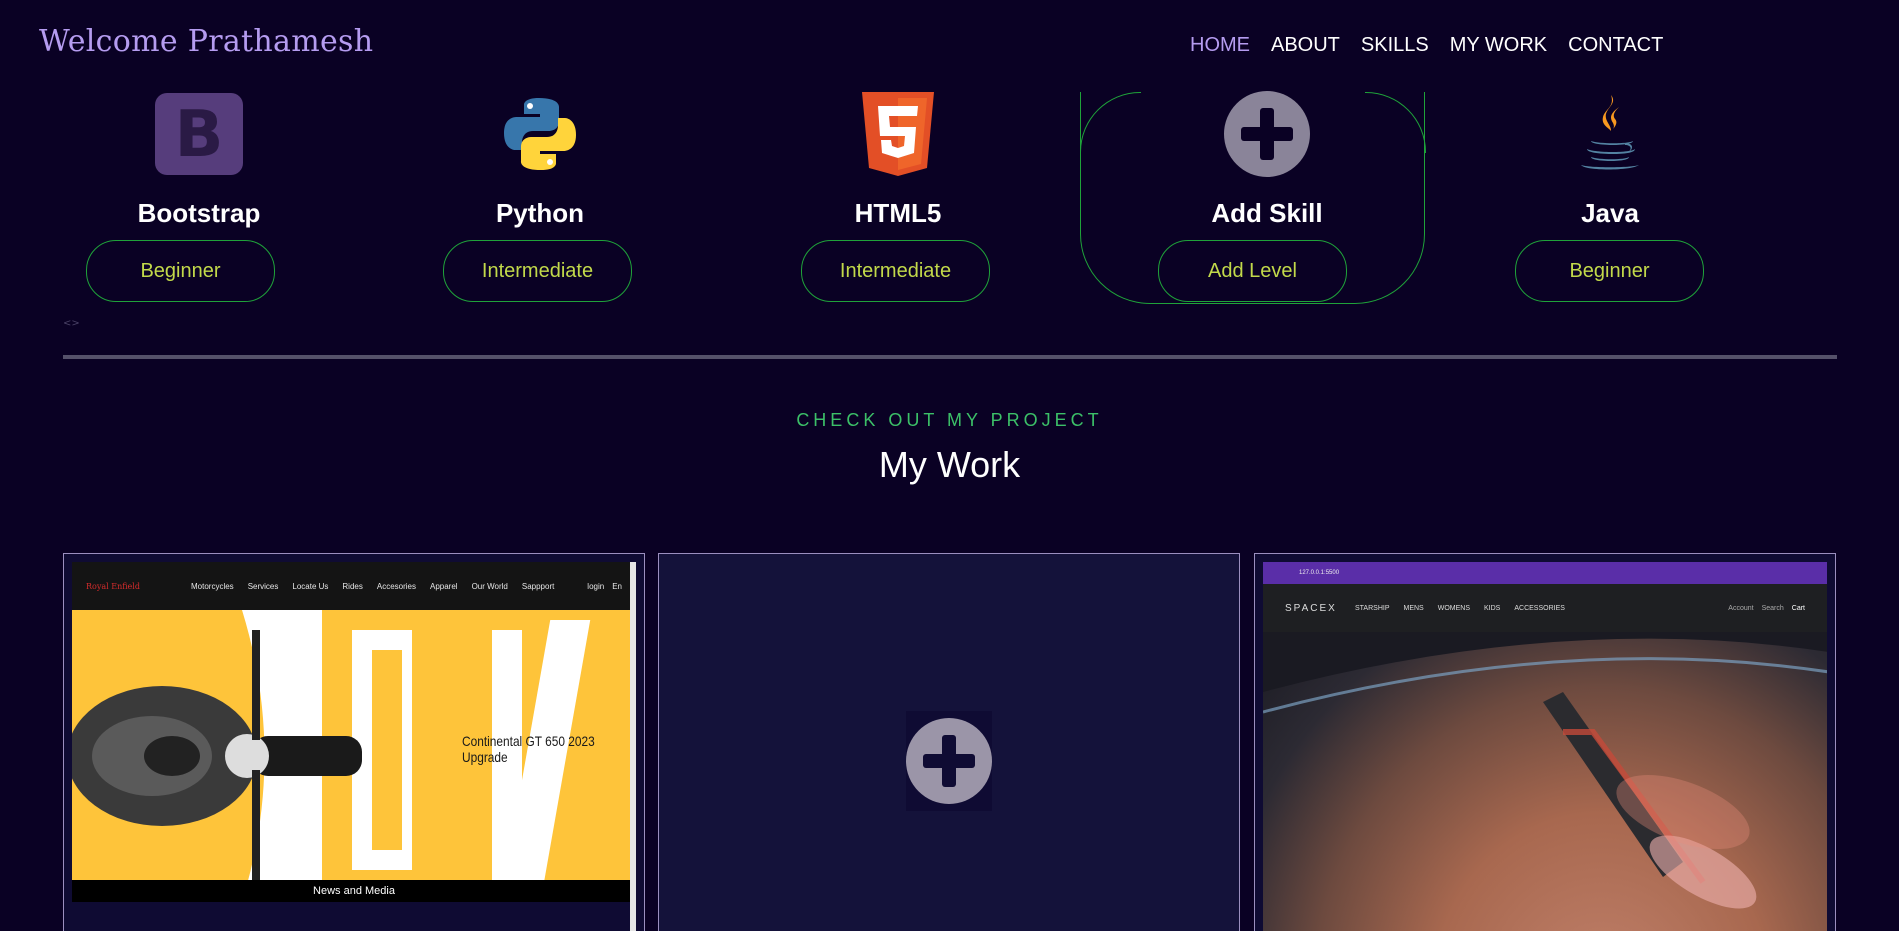 The height and width of the screenshot is (931, 1899). Describe the element at coordinates (596, 586) in the screenshot. I see `preview-login: login` at that location.